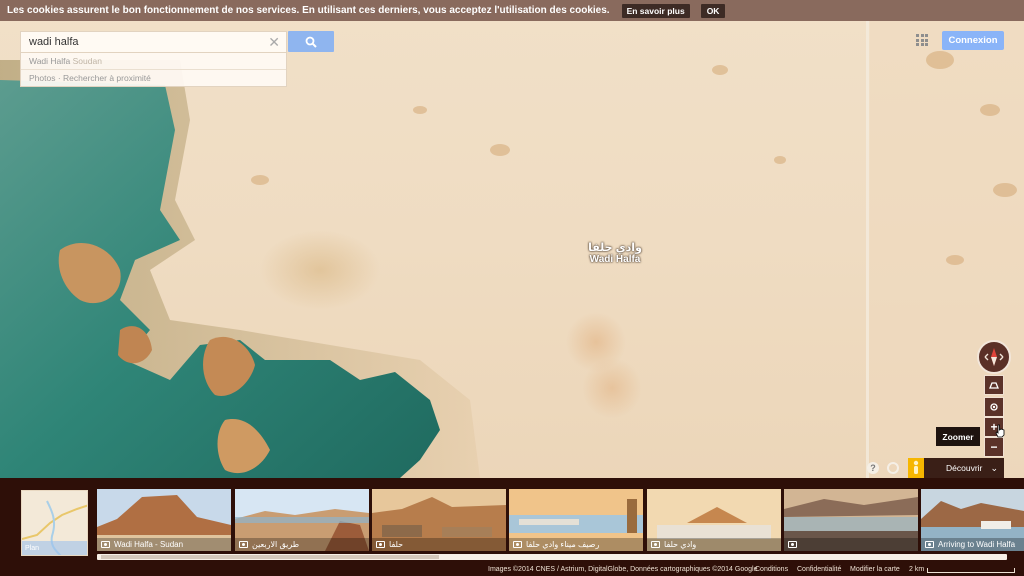 This screenshot has width=1024, height=576. I want to click on chevron-down-icon: ⌄, so click(994, 467).